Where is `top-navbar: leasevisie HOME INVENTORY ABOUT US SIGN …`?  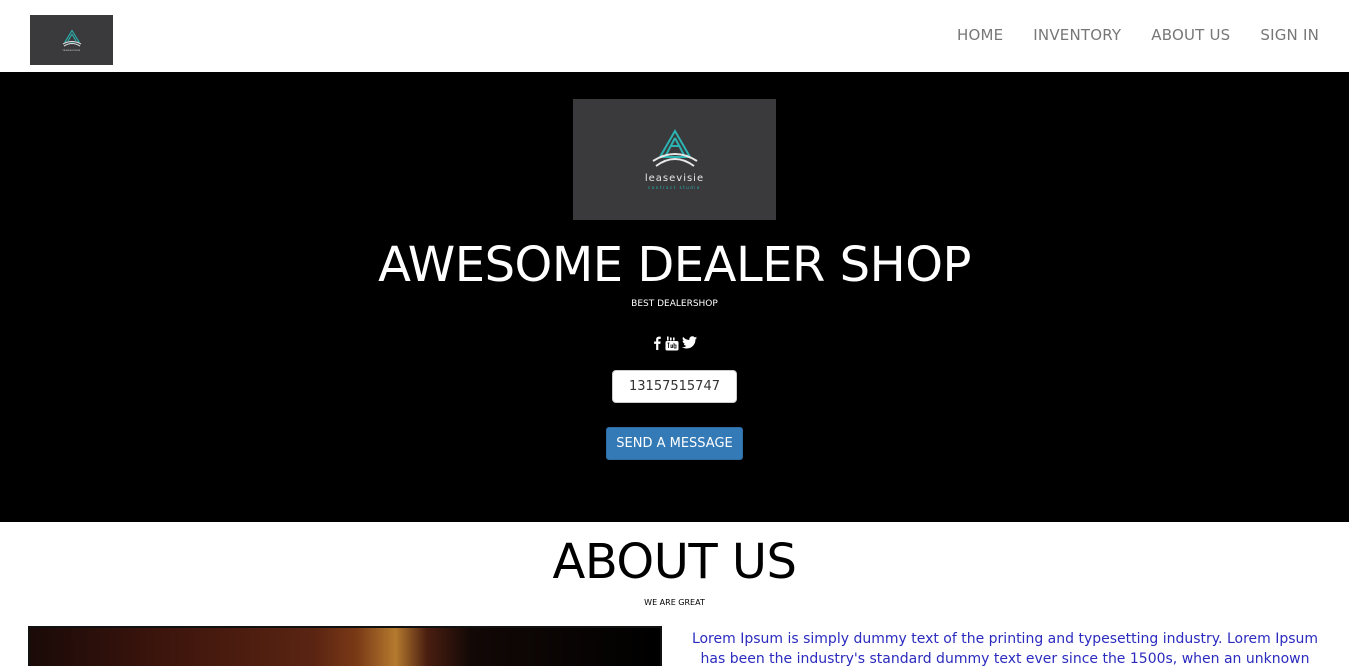
top-navbar: leasevisie HOME INVENTORY ABOUT US SIGN … is located at coordinates (674, 36).